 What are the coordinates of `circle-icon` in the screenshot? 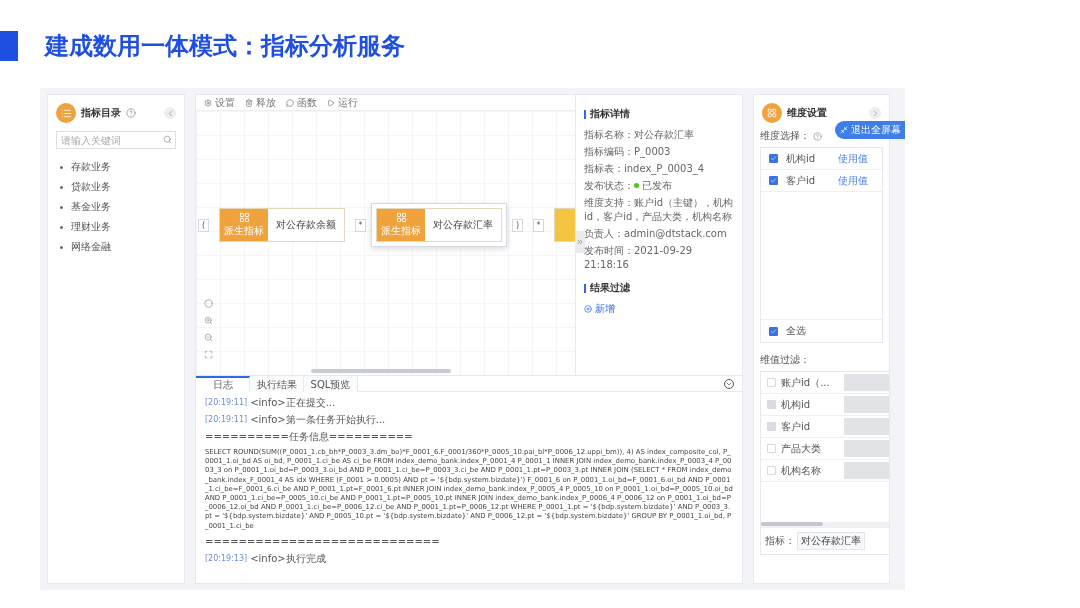 It's located at (208, 303).